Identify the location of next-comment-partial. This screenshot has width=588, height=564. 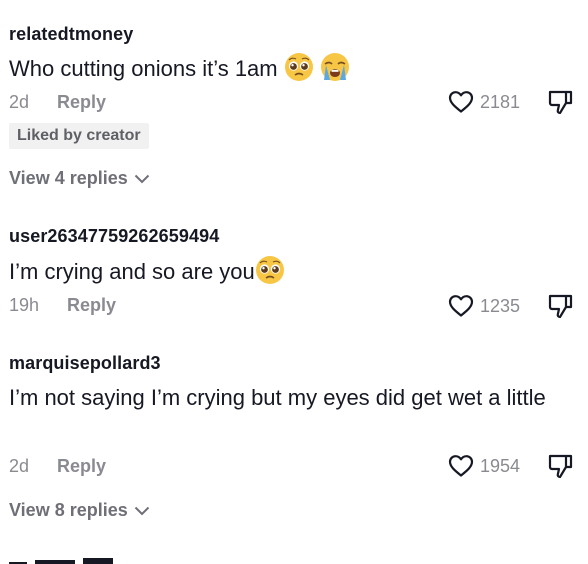
(64, 560).